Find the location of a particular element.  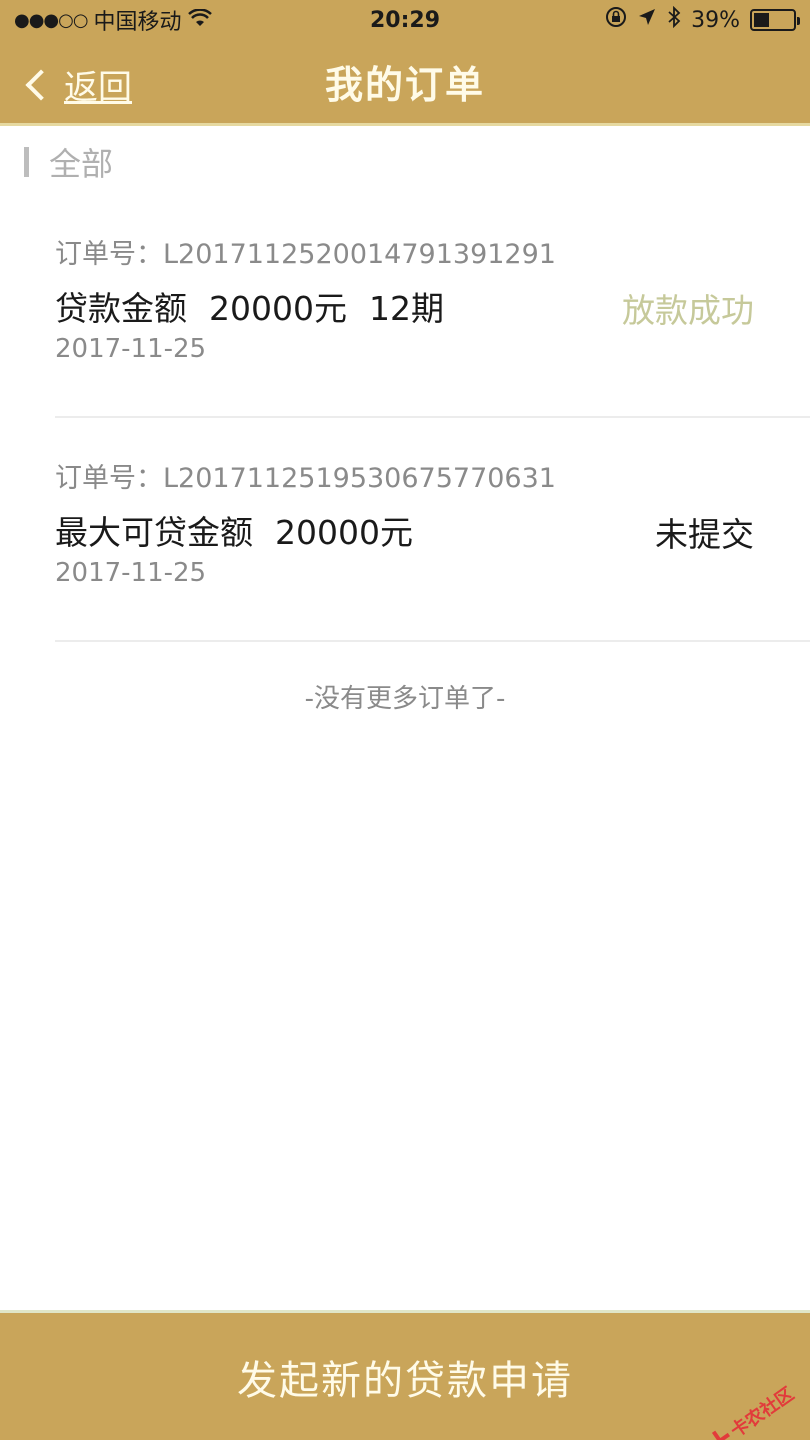

order-status: 未提交 is located at coordinates (704, 534).